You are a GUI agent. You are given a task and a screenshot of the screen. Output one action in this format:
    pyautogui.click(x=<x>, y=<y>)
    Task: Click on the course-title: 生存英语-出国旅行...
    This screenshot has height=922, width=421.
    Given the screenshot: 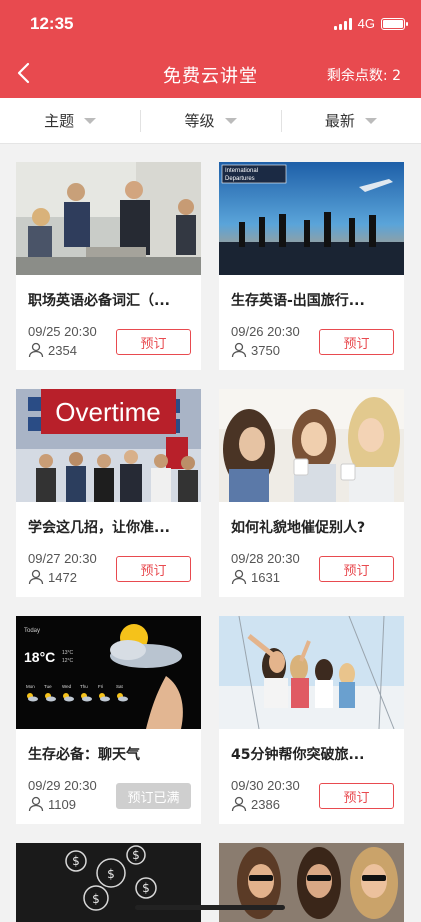 What is the action you would take?
    pyautogui.click(x=298, y=301)
    